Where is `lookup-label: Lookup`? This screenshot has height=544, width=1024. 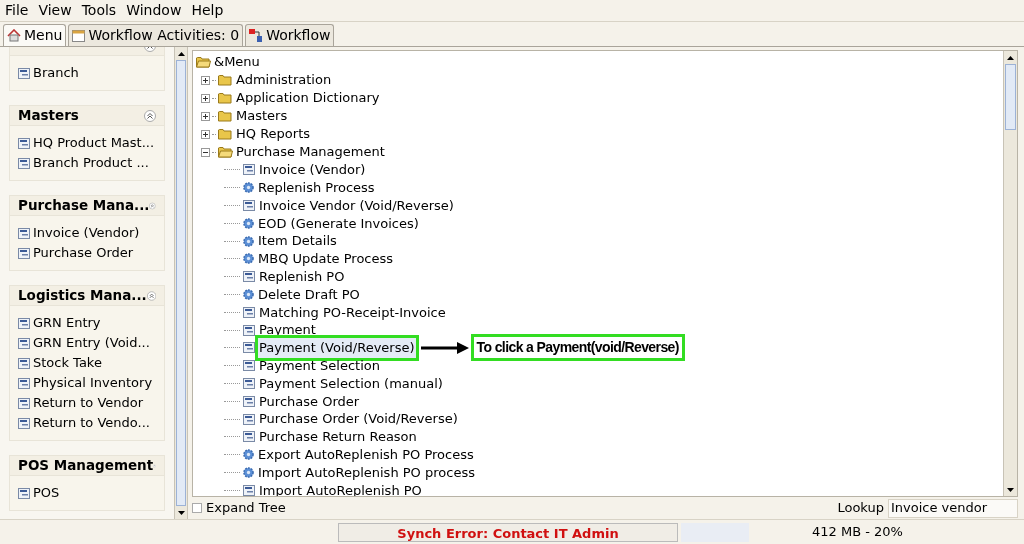 lookup-label: Lookup is located at coordinates (860, 508).